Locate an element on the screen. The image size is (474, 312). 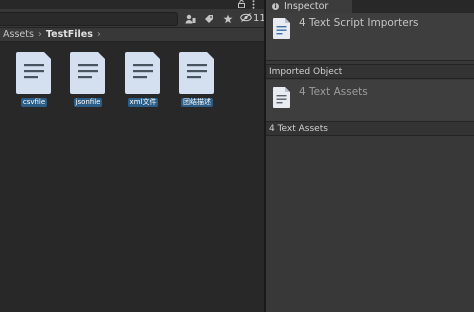
section-text-assets-label: 4 Text Assets is located at coordinates (298, 128).